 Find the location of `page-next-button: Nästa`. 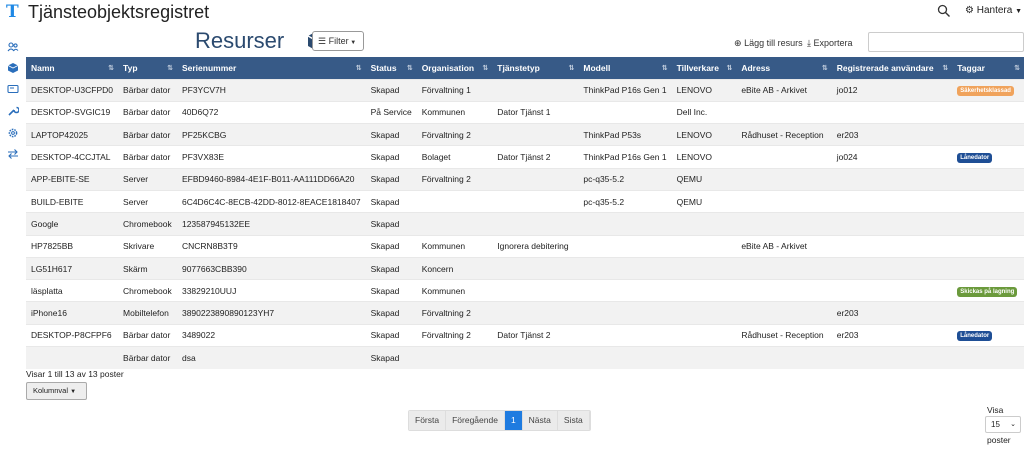

page-next-button: Nästa is located at coordinates (540, 420).